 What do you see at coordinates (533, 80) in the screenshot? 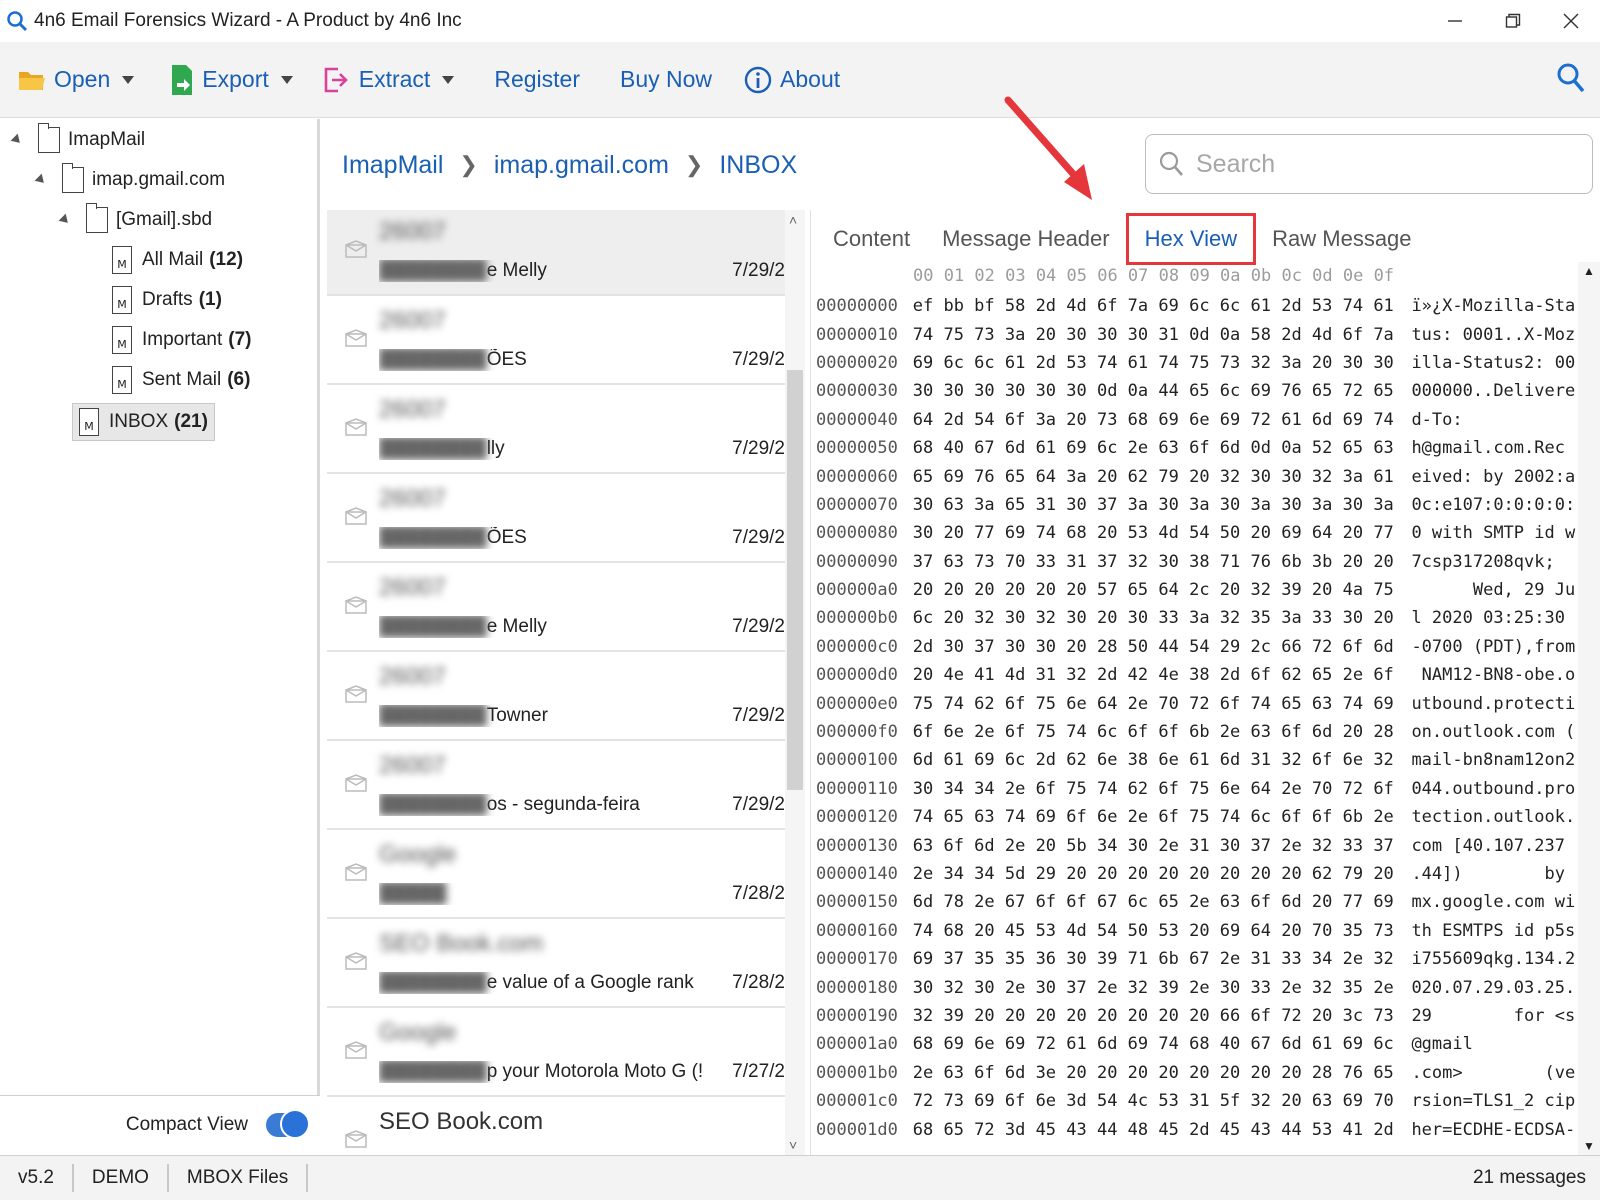
I see `register-button: Register` at bounding box center [533, 80].